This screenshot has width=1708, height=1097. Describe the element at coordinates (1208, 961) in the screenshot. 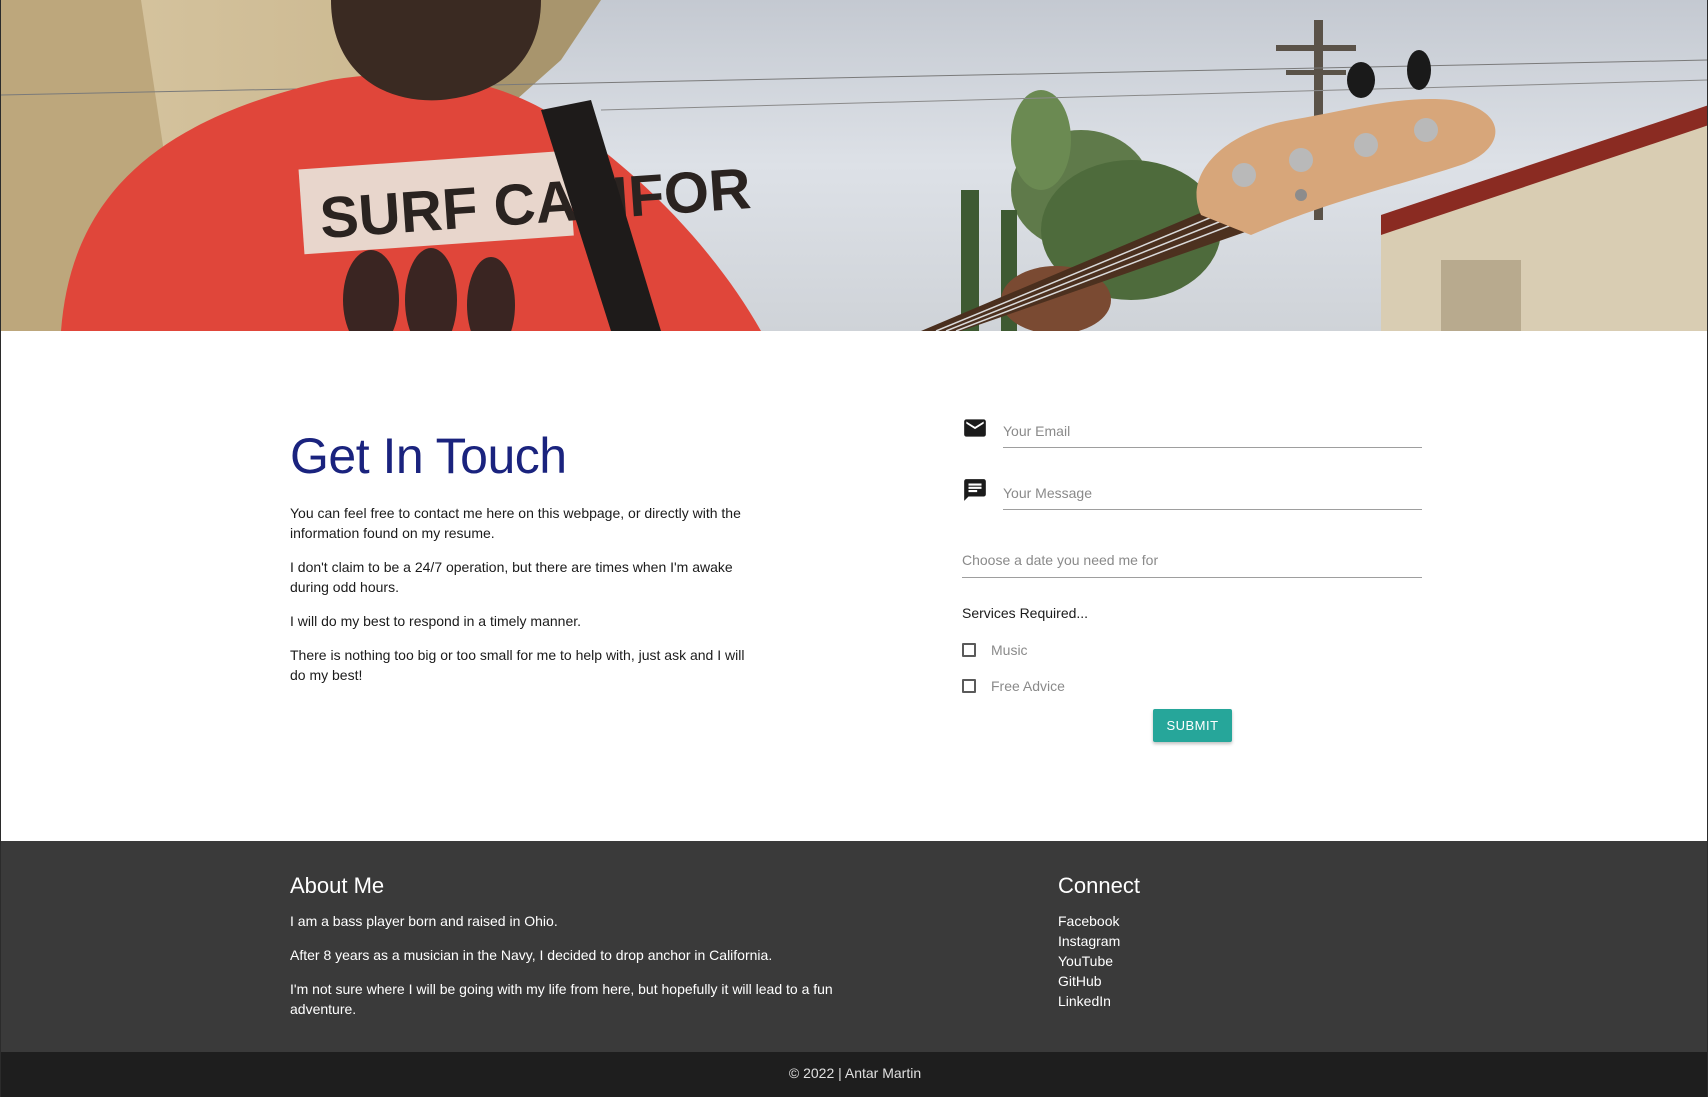

I see `youtube-link: YouTube` at that location.